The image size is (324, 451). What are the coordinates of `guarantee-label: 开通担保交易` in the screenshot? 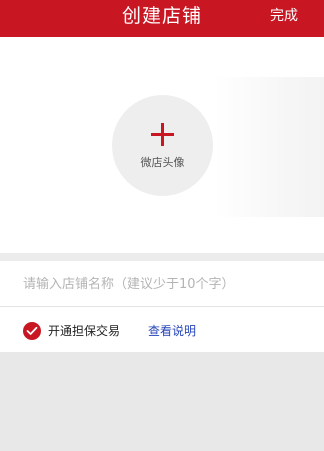 It's located at (84, 331).